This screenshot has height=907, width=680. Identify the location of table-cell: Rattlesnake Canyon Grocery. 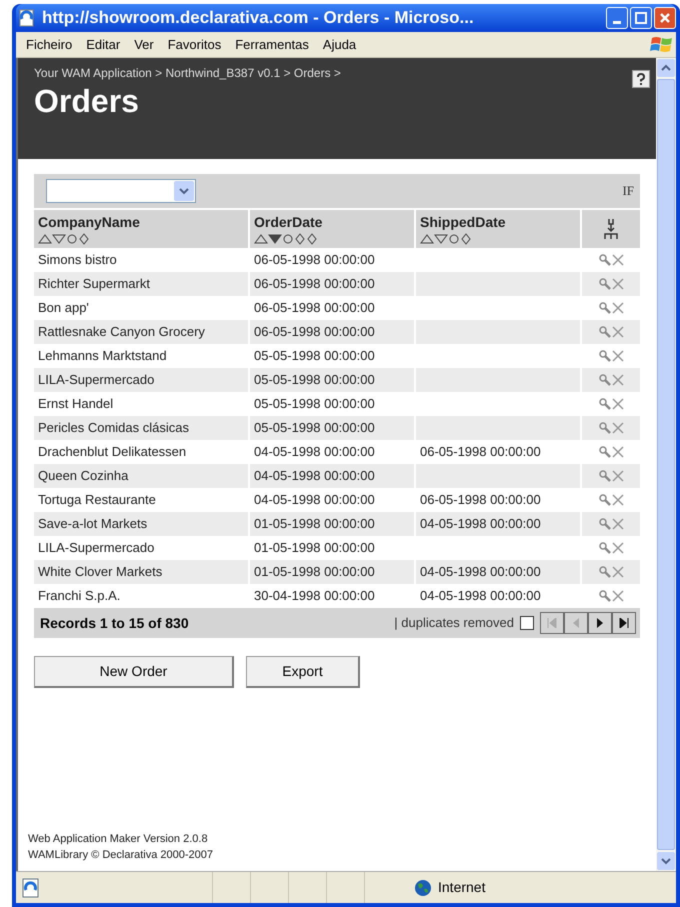
(142, 332).